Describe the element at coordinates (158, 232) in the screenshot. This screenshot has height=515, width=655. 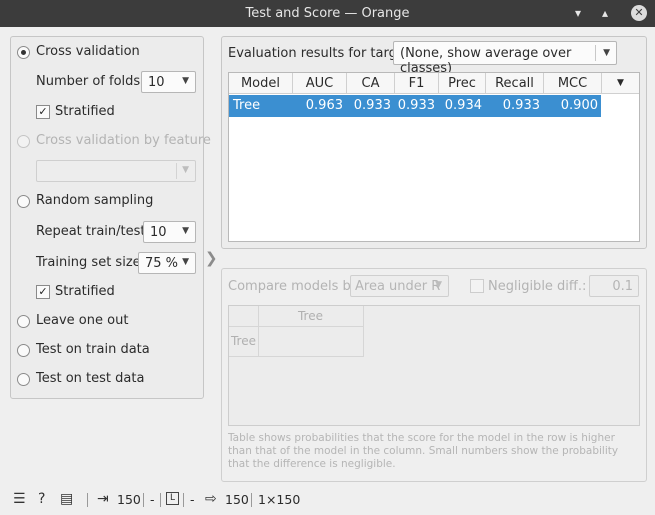
I see `repeat-value: 10` at that location.